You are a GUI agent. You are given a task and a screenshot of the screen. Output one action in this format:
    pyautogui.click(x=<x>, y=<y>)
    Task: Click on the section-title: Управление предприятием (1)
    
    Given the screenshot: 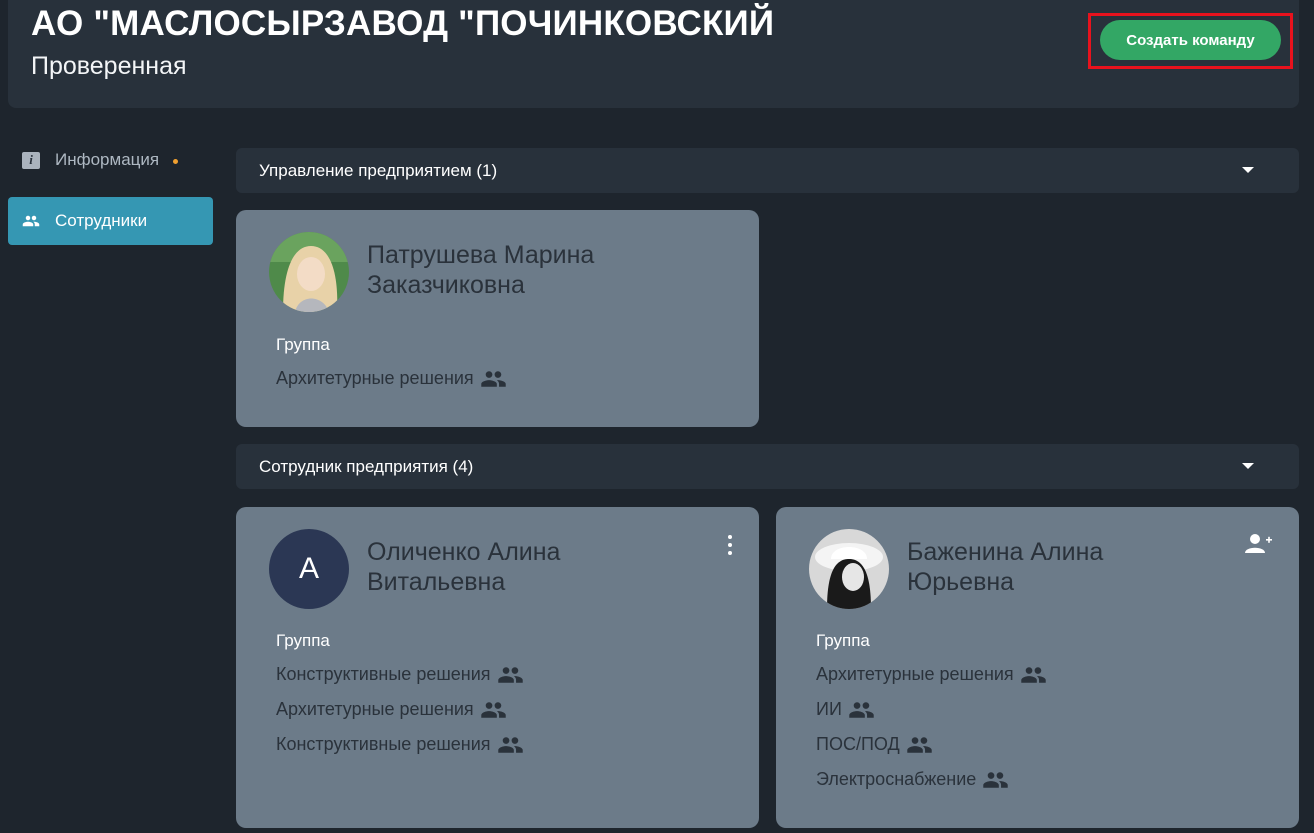 What is the action you would take?
    pyautogui.click(x=378, y=170)
    